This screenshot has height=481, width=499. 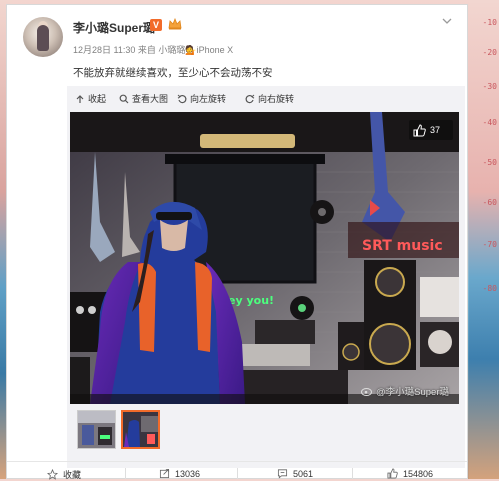 I want to click on repost-count: 13036, so click(x=188, y=473).